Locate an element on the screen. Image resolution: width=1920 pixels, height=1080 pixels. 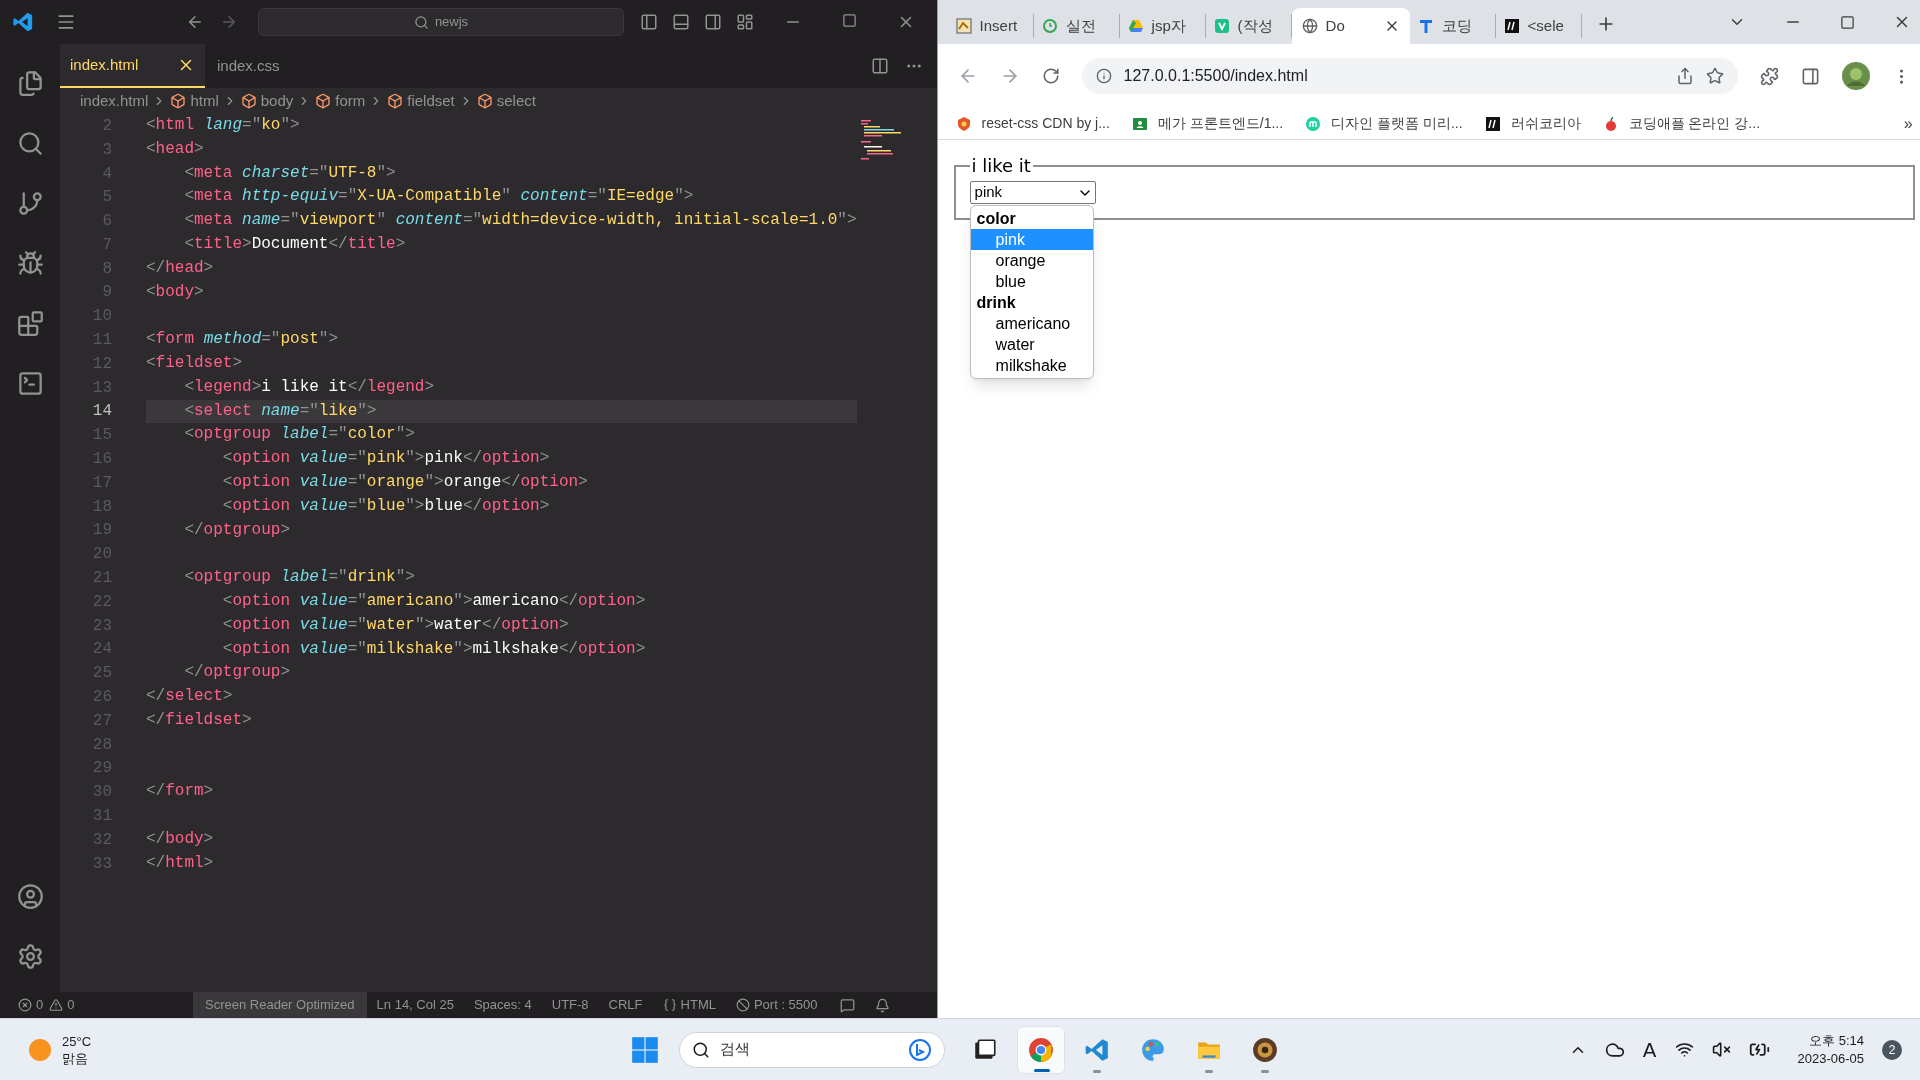
reload-icon is located at coordinates (1050, 76).